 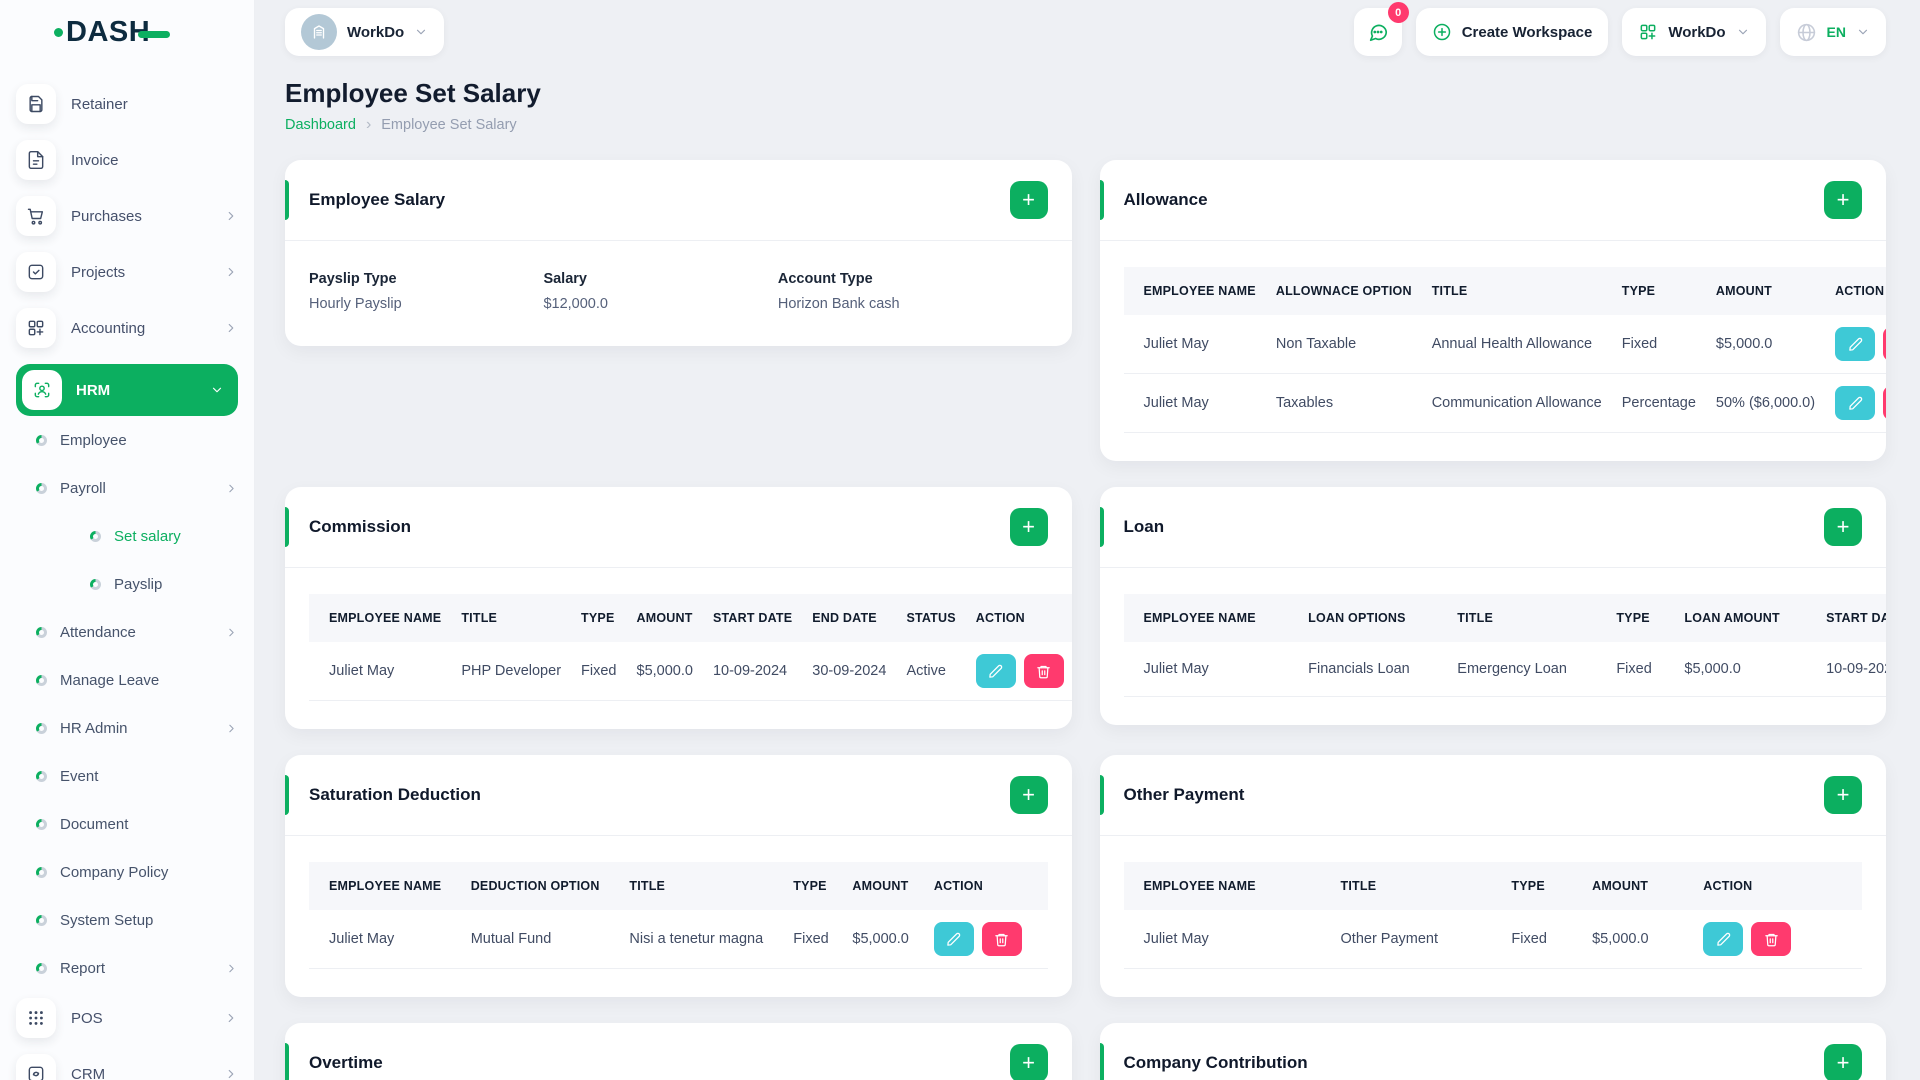 I want to click on table-cell: Taxables, so click(x=1343, y=403).